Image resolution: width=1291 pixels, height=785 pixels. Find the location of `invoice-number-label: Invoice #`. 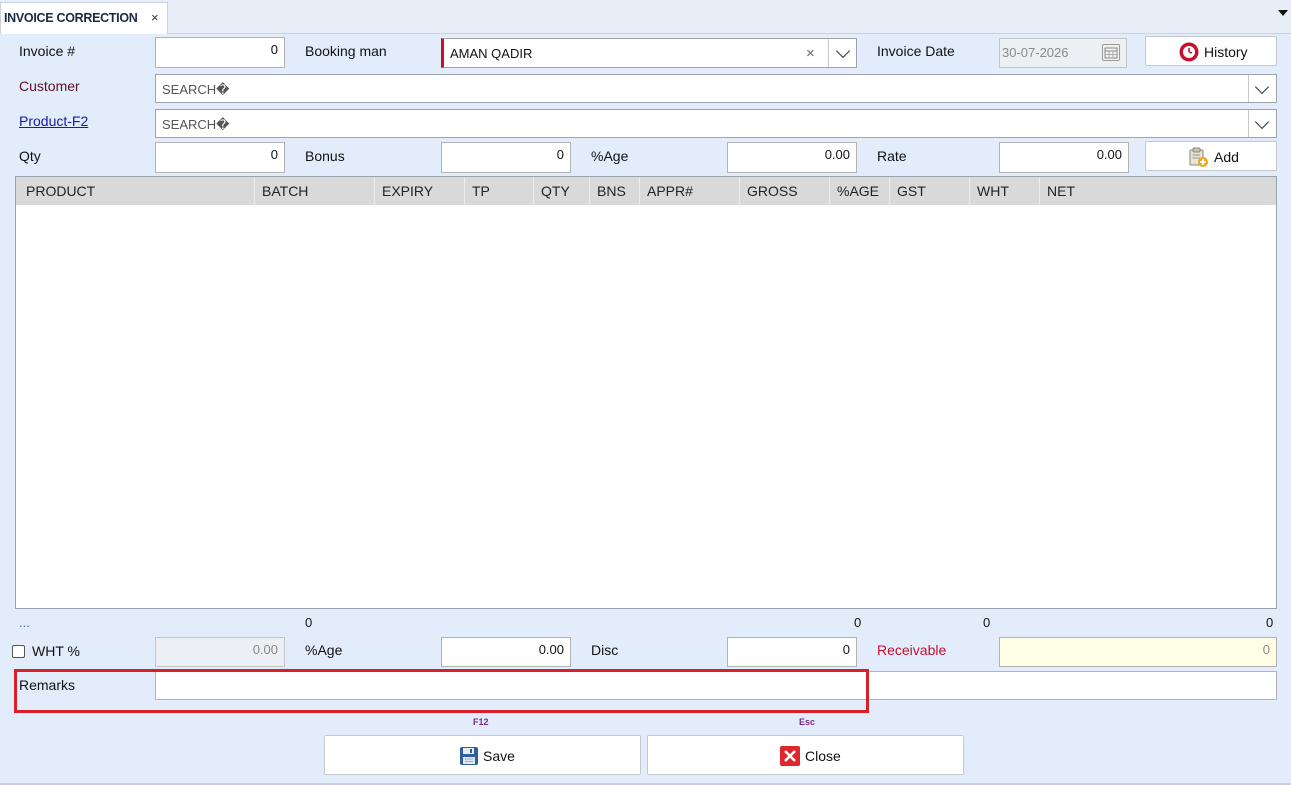

invoice-number-label: Invoice # is located at coordinates (47, 51).